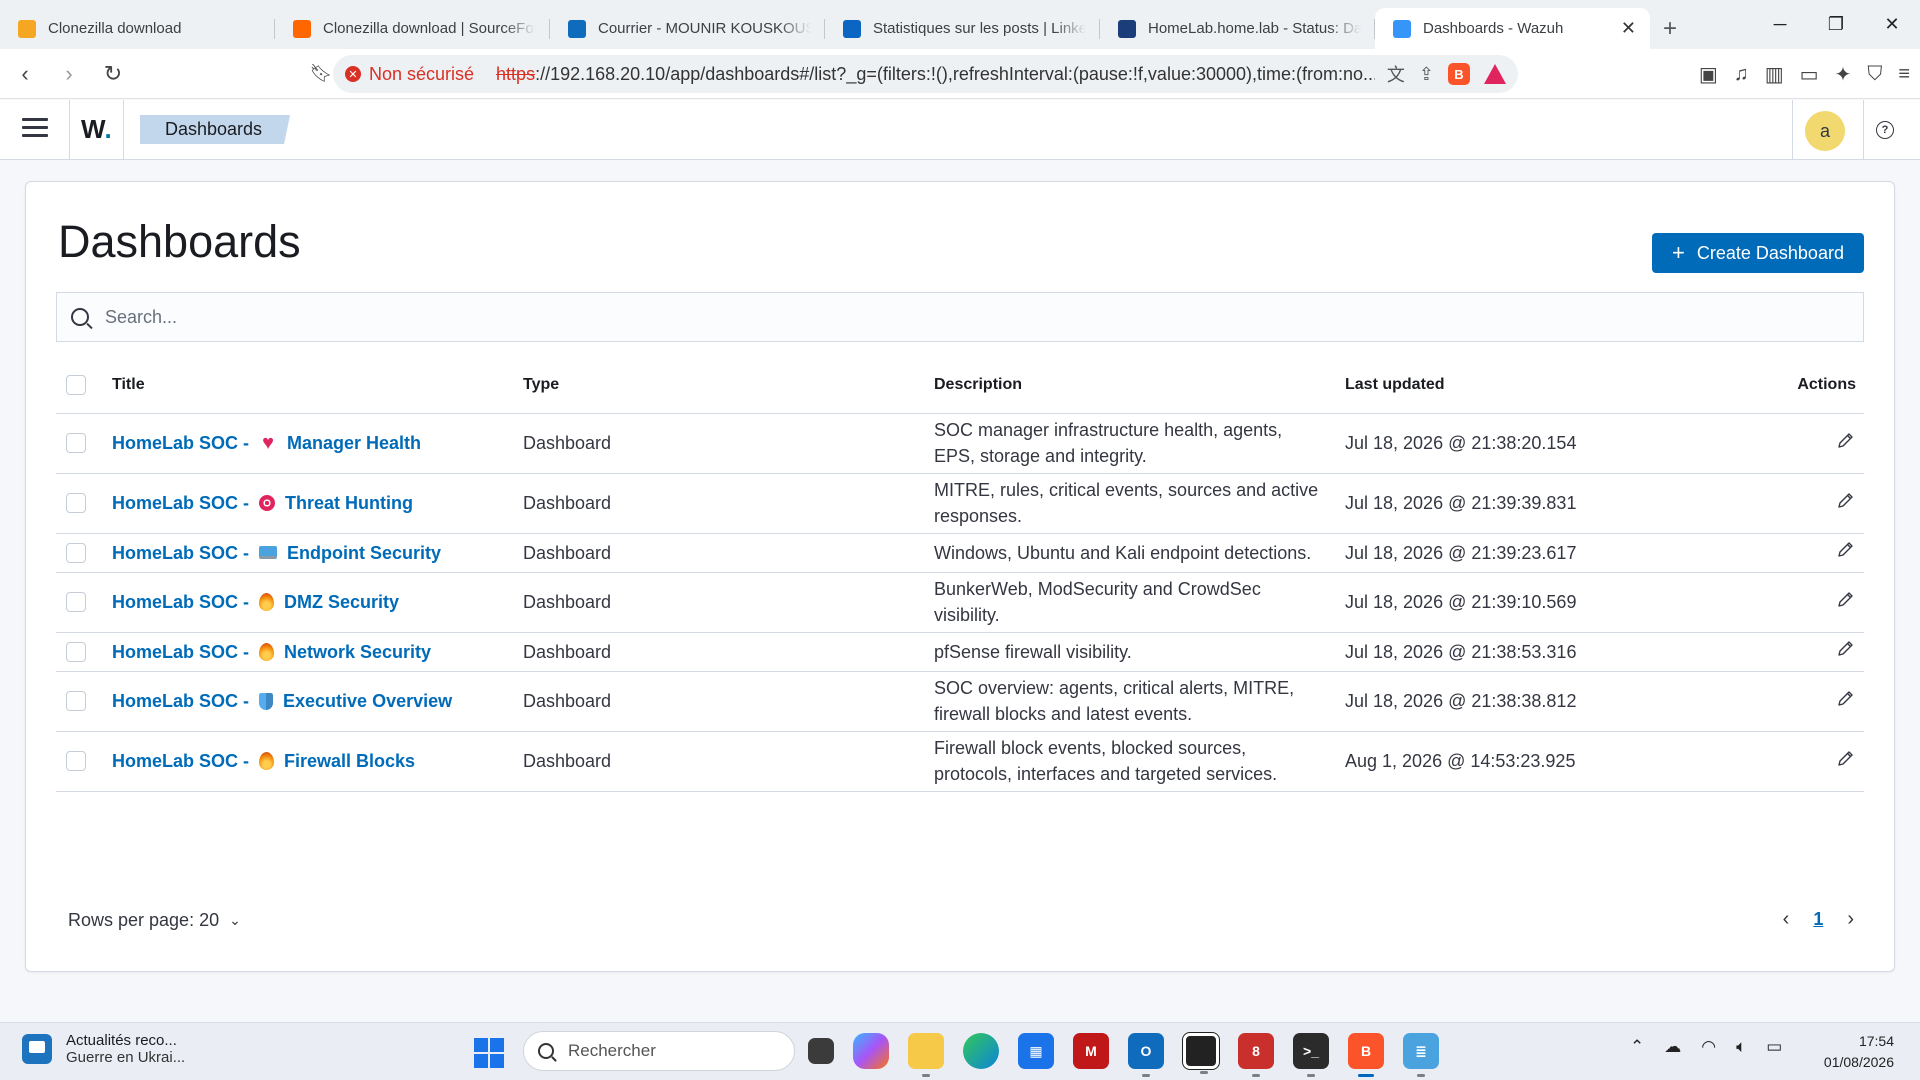 This screenshot has height=1080, width=1920. Describe the element at coordinates (76, 385) in the screenshot. I see `select-all-checkbox` at that location.